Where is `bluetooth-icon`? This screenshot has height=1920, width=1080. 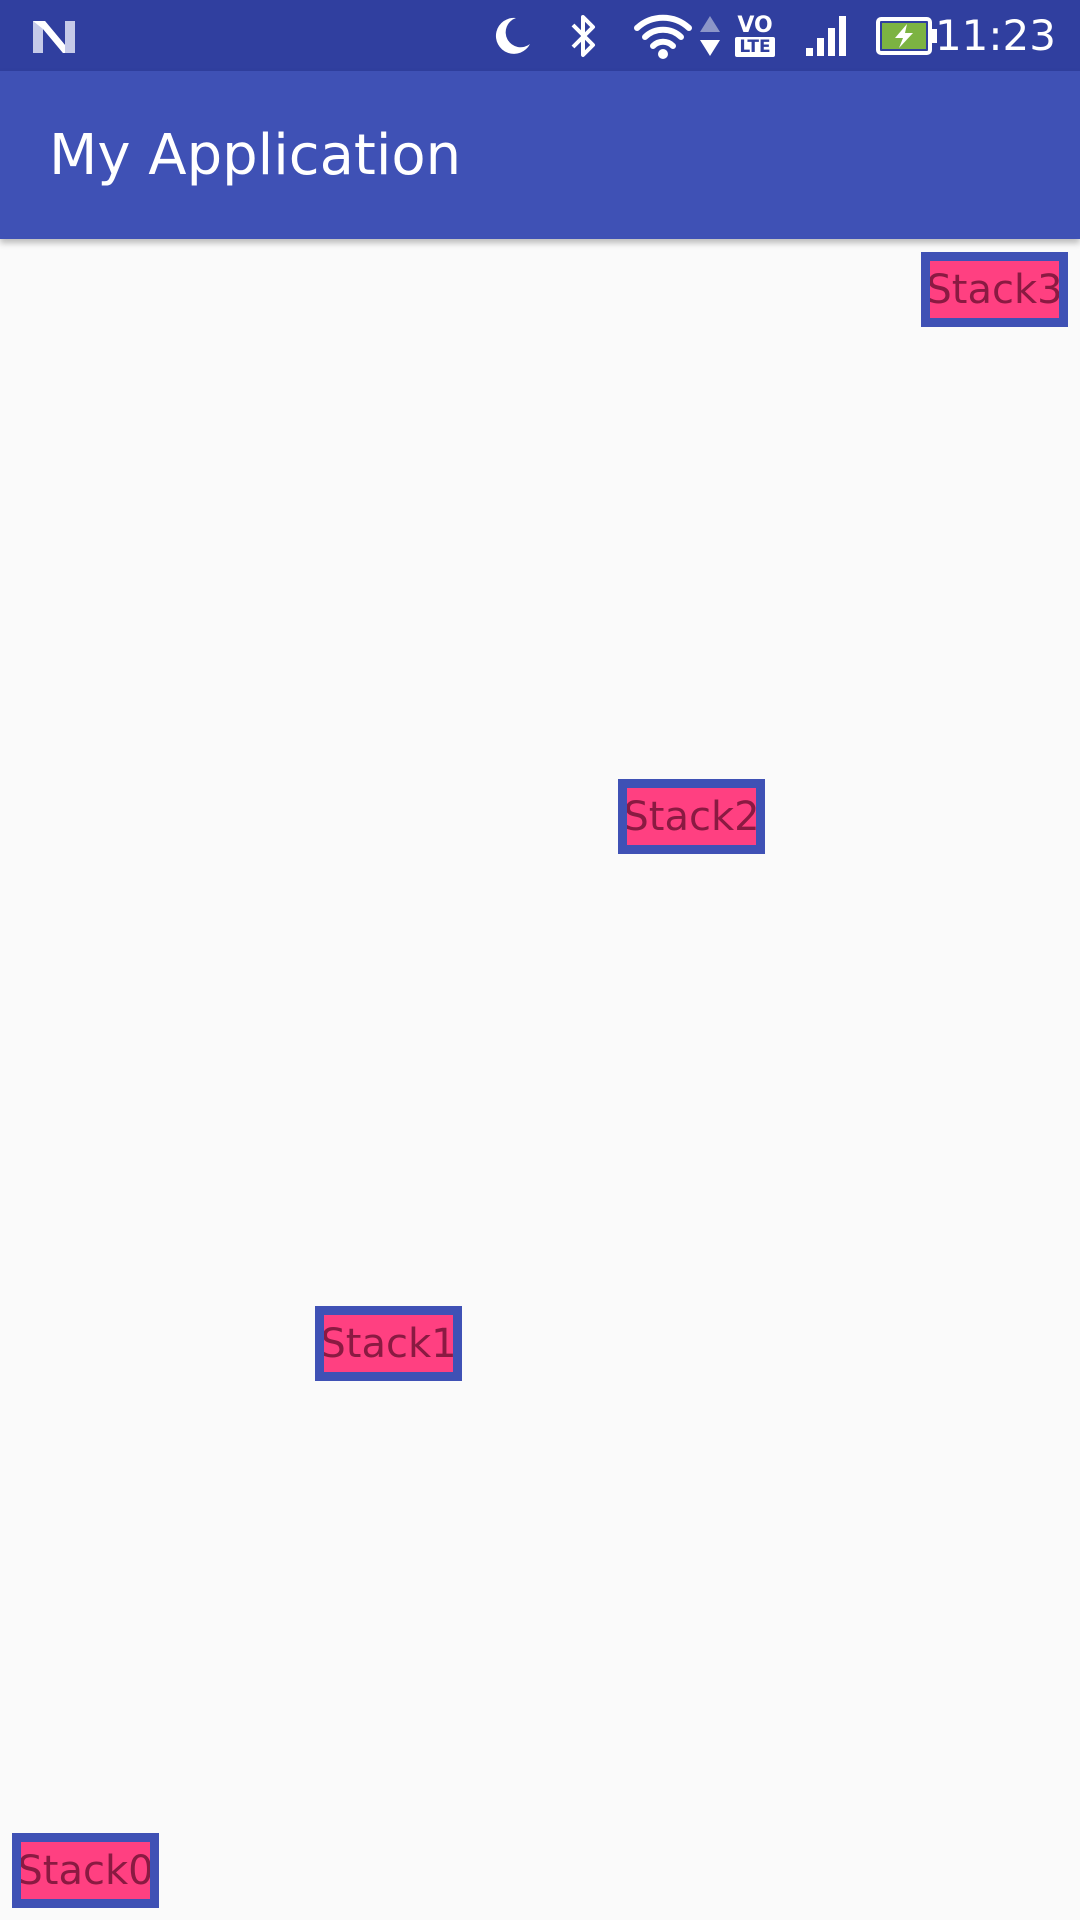 bluetooth-icon is located at coordinates (584, 35).